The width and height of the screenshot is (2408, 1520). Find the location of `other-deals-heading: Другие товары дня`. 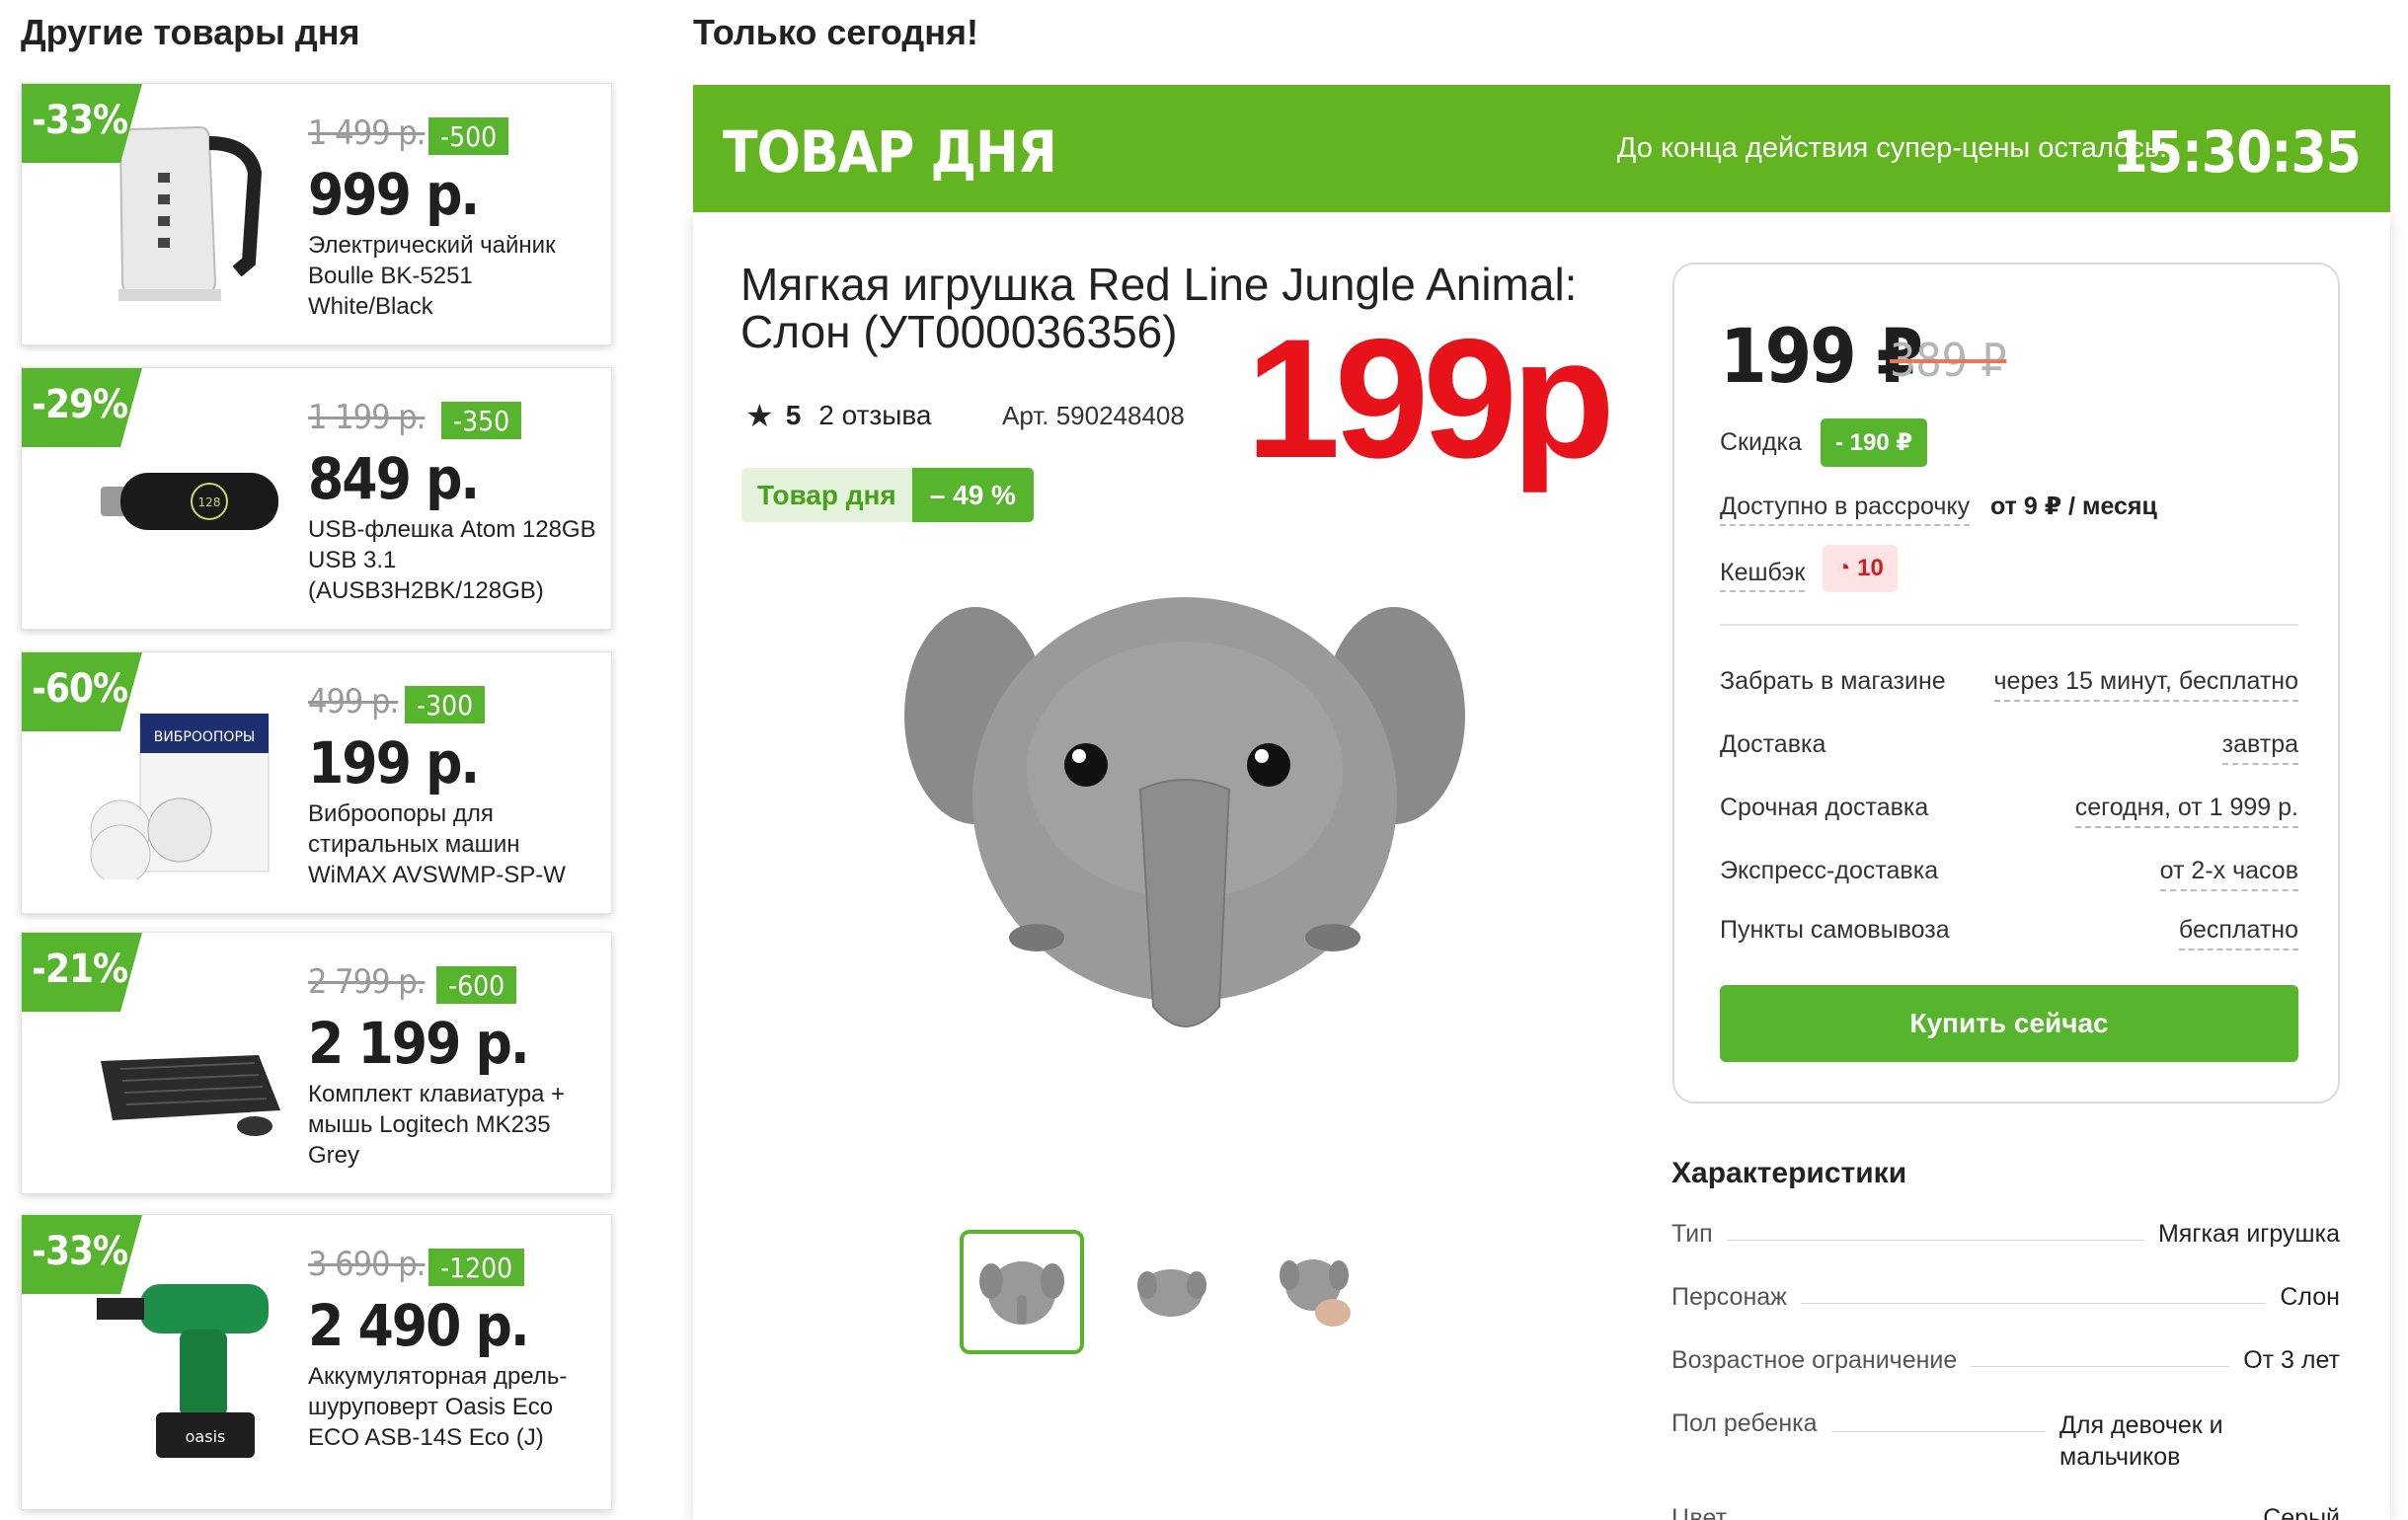

other-deals-heading: Другие товары дня is located at coordinates (190, 32).